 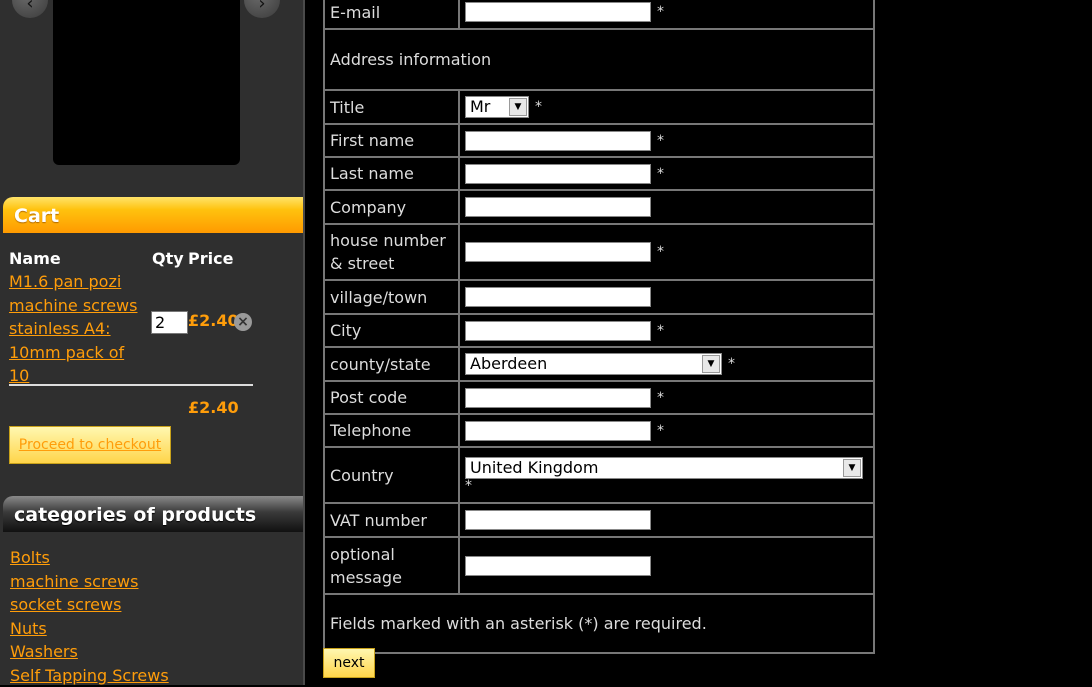 I want to click on message-label: optional message, so click(x=391, y=565).